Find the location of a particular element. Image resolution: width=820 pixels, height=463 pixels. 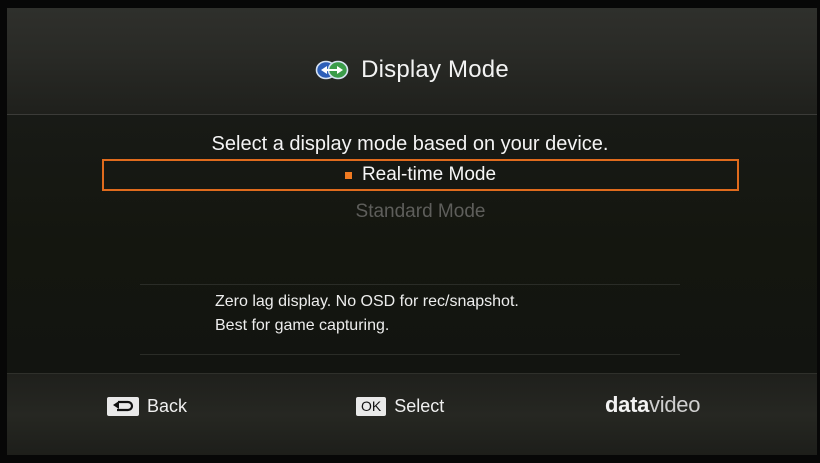

back-arrow-icon is located at coordinates (123, 406).